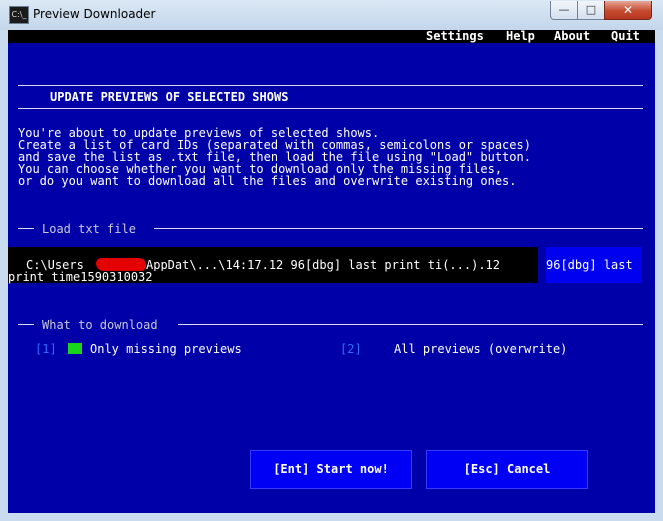  Describe the element at coordinates (94, 14) in the screenshot. I see `window-title: Preview Downloader` at that location.